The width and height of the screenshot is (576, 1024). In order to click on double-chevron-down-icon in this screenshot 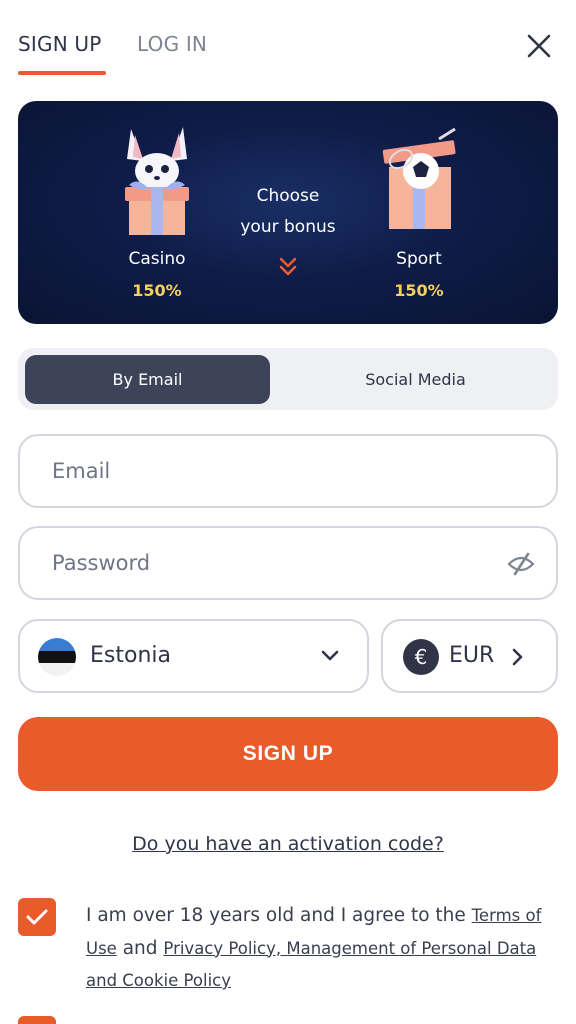, I will do `click(288, 267)`.